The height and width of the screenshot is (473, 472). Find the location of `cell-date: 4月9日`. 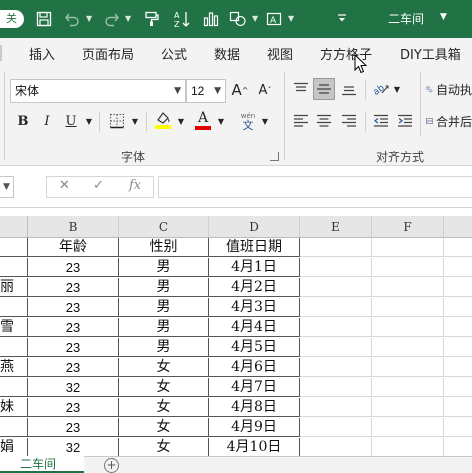

cell-date: 4月9日 is located at coordinates (254, 427).